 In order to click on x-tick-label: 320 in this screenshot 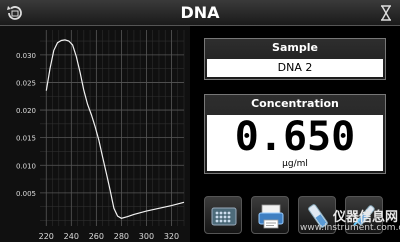, I will do `click(171, 236)`.